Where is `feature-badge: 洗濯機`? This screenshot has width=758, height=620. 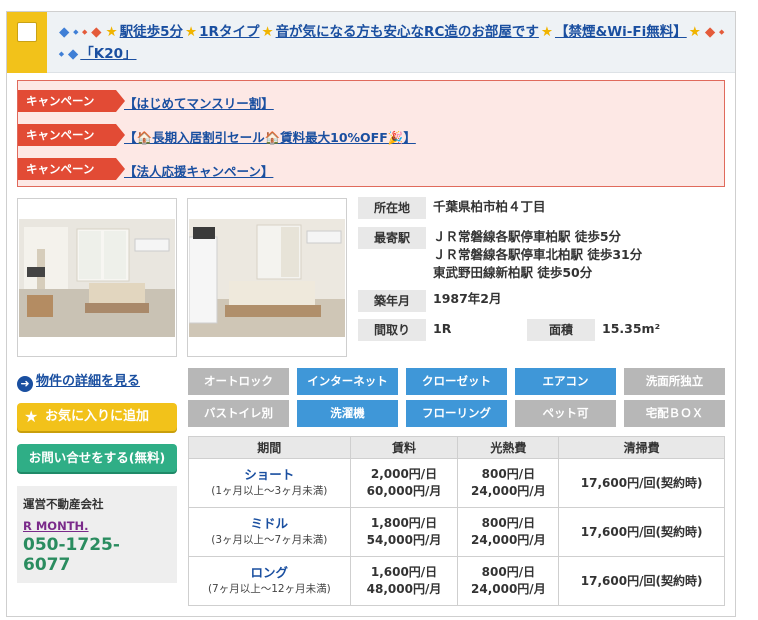 feature-badge: 洗濯機 is located at coordinates (347, 413).